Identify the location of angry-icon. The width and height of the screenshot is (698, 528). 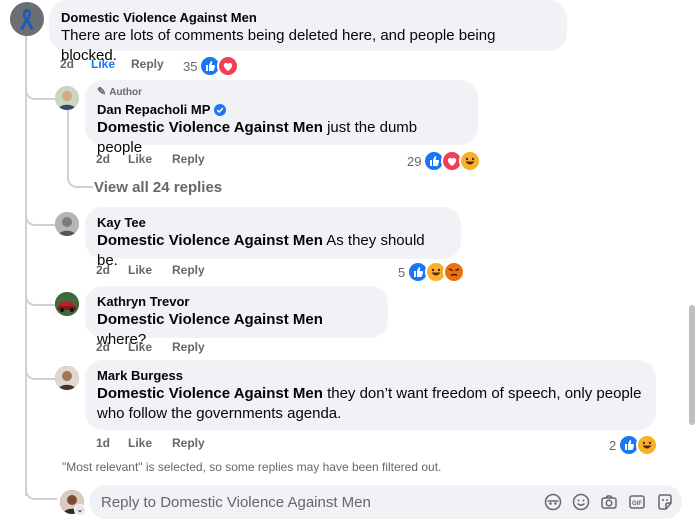
(454, 272).